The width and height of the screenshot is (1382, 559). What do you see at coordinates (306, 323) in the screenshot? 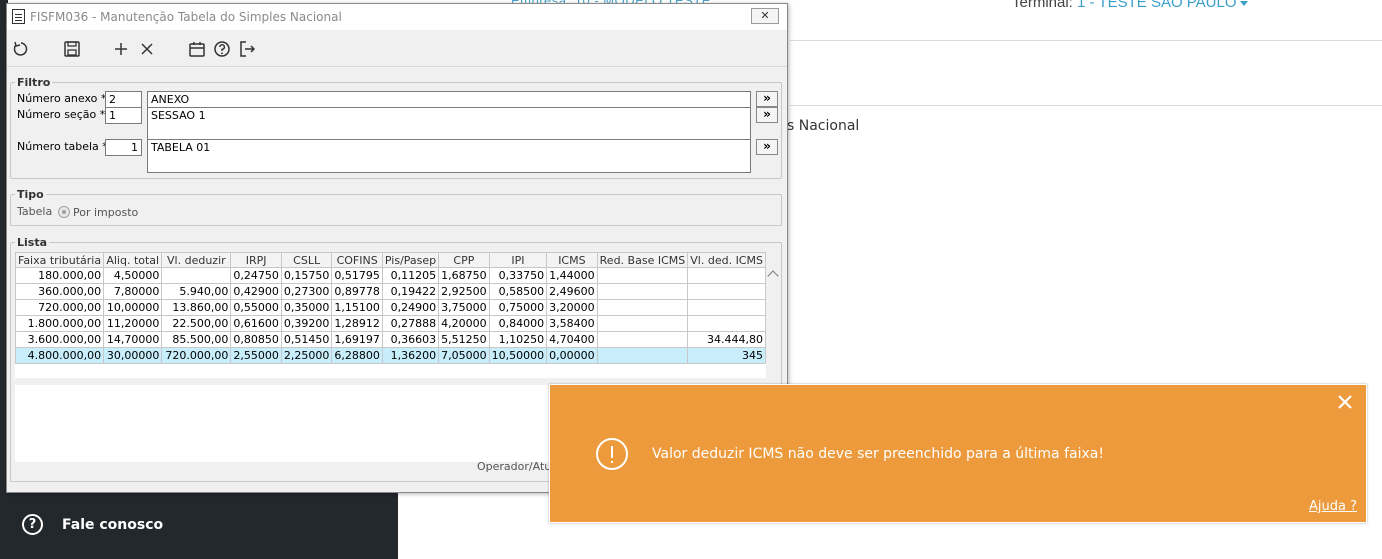
I see `table-cell: 0,39200` at bounding box center [306, 323].